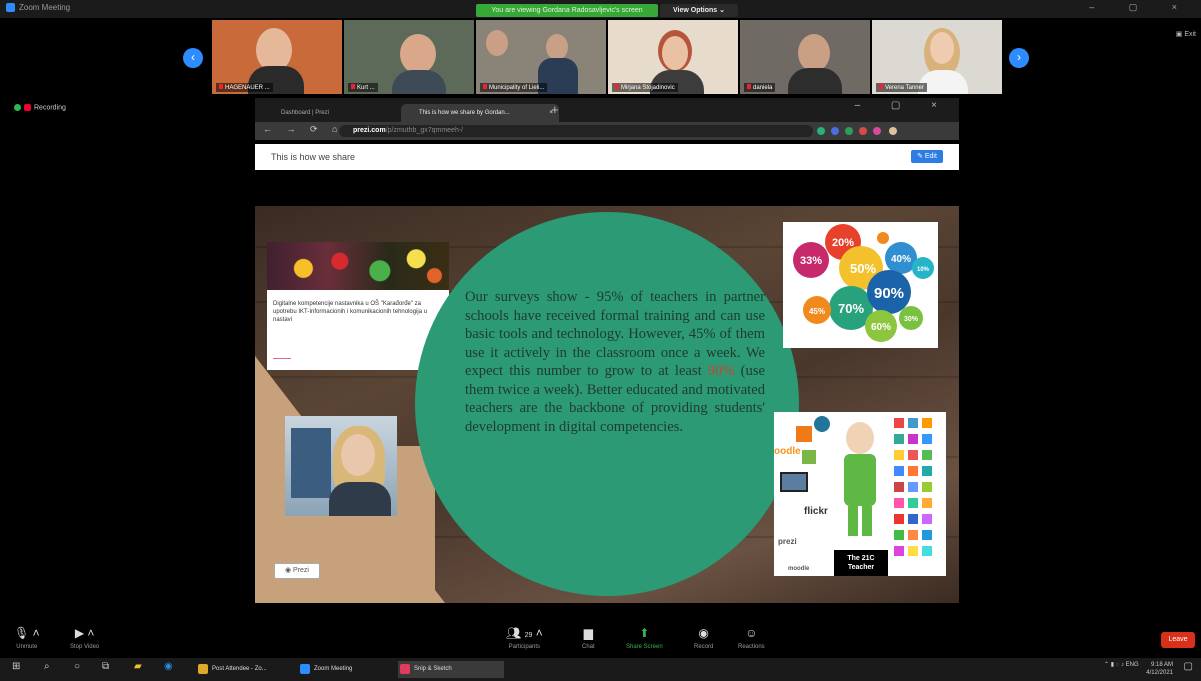 Image resolution: width=1201 pixels, height=681 pixels. I want to click on bubble-label: 45%, so click(817, 311).